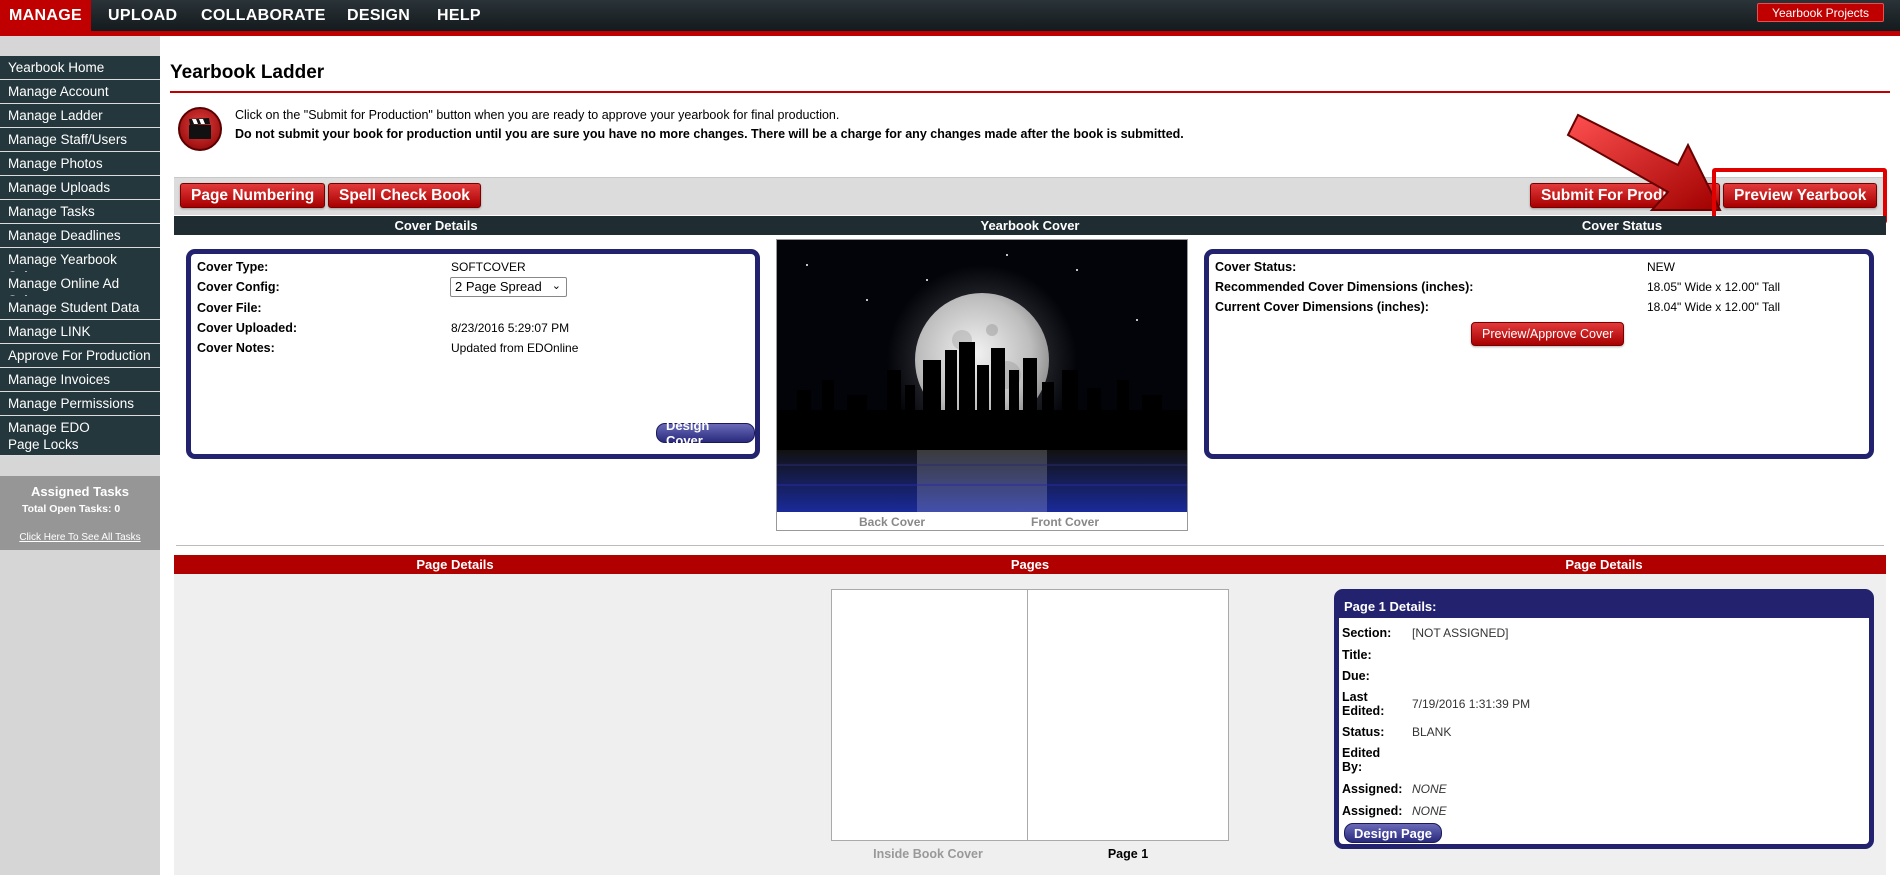 Image resolution: width=1900 pixels, height=875 pixels. Describe the element at coordinates (1548, 334) in the screenshot. I see `preview-approve-cover-button: Preview/Approve Cover` at that location.